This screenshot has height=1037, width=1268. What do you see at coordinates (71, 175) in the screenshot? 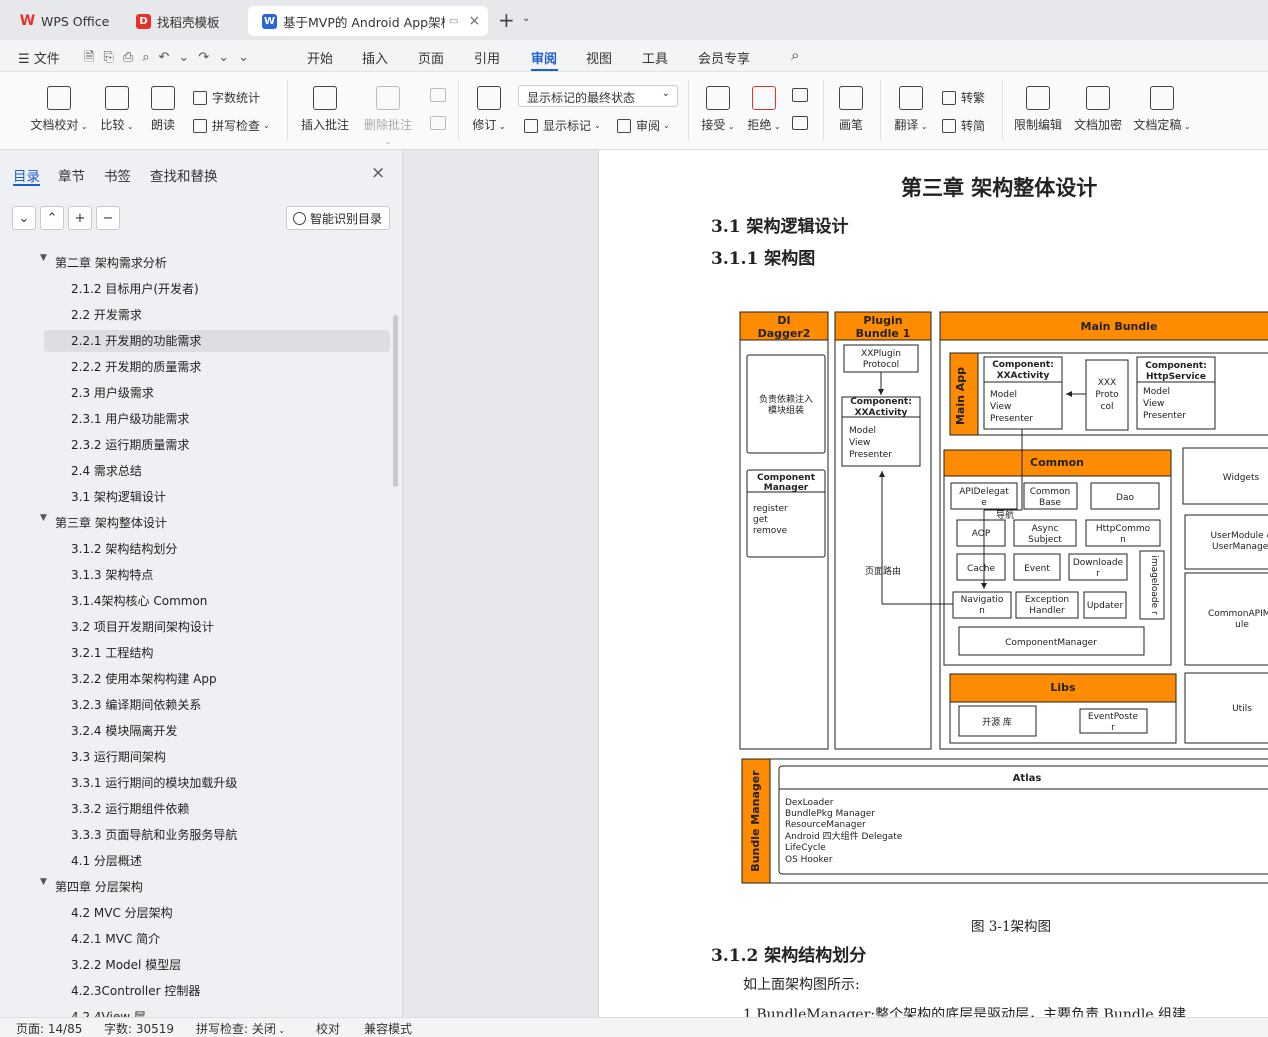
I see `tab-chapters: 章节` at bounding box center [71, 175].